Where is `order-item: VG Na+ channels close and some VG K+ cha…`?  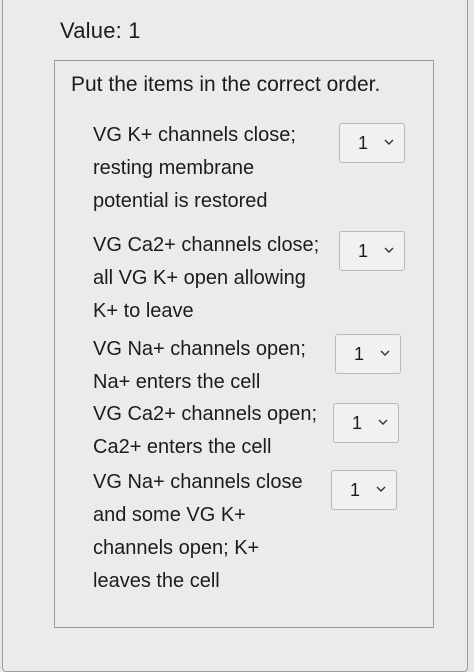 order-item: VG Na+ channels close and some VG K+ cha… is located at coordinates (208, 532).